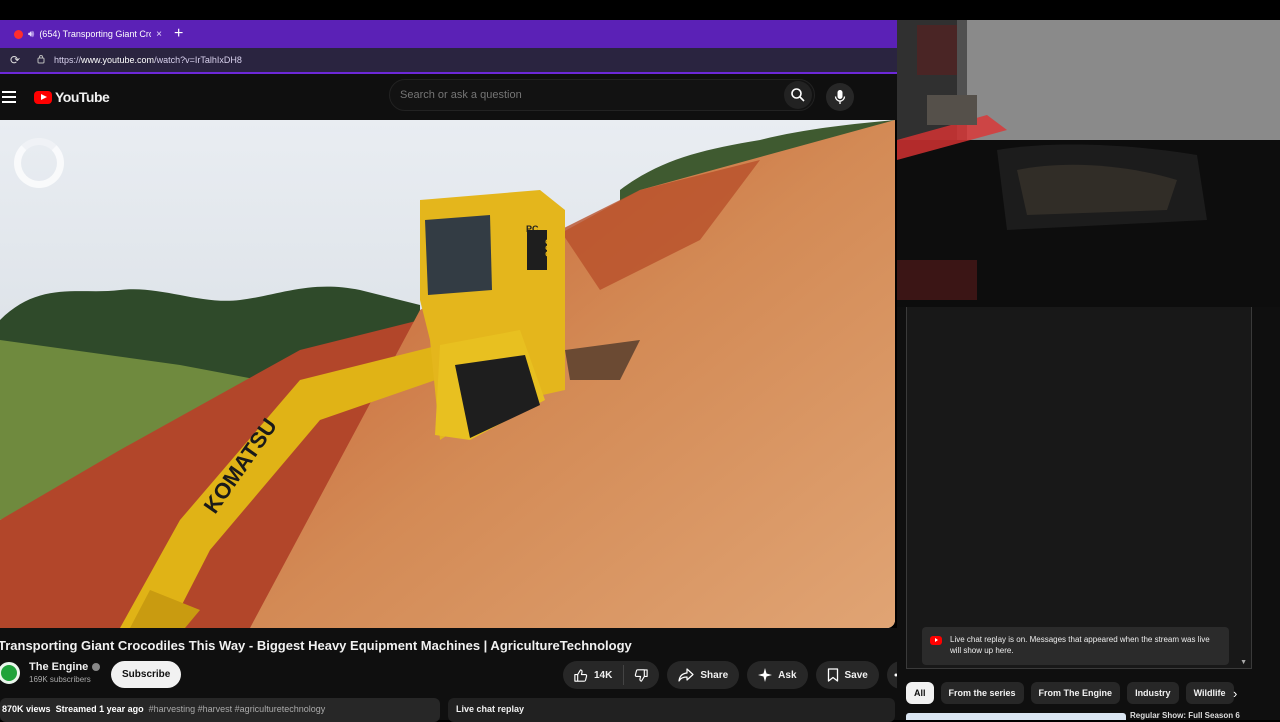  What do you see at coordinates (686, 675) in the screenshot?
I see `share-icon` at bounding box center [686, 675].